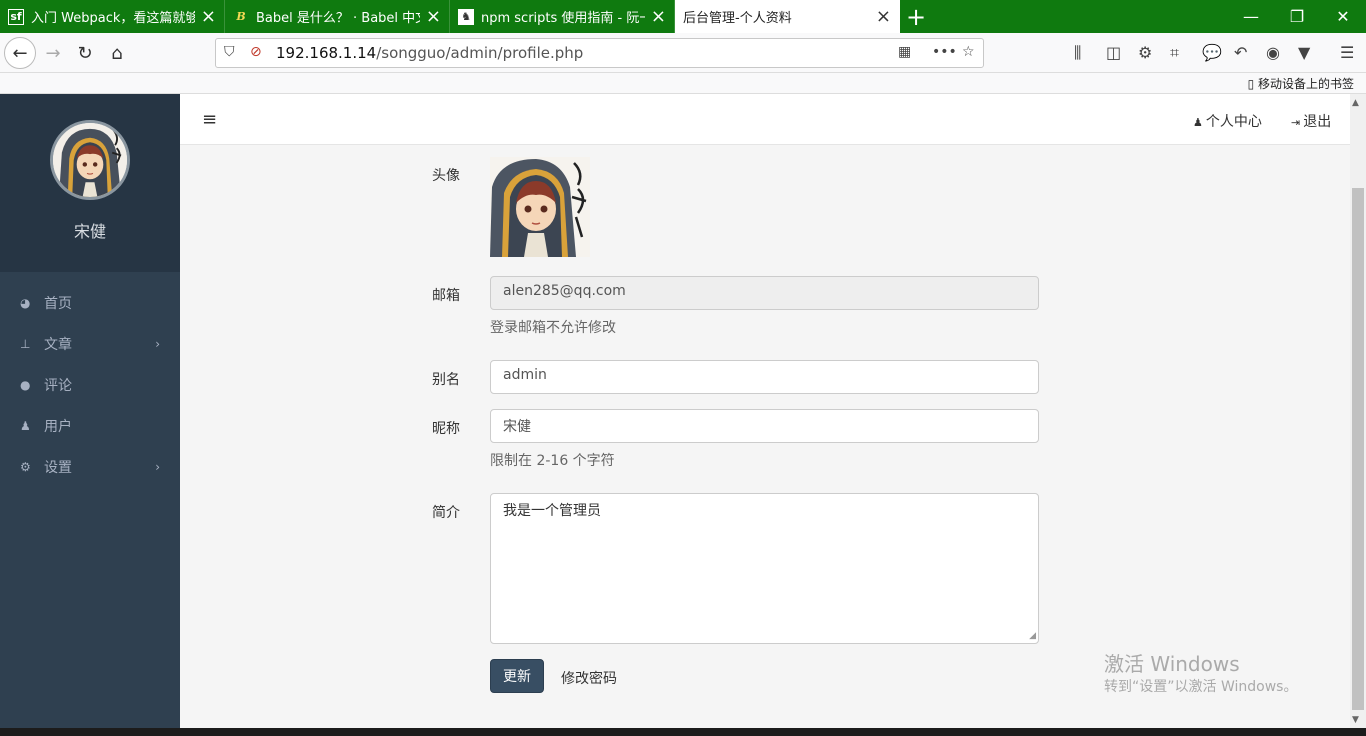 This screenshot has height=736, width=1366. I want to click on sidebar-item-posts: ⊥ 文章 ›, so click(90, 343).